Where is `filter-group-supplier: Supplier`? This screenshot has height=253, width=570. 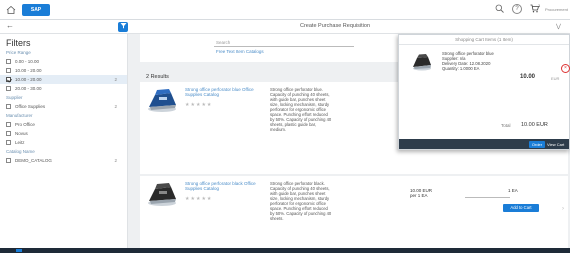
filter-group-supplier: Supplier is located at coordinates (14, 97).